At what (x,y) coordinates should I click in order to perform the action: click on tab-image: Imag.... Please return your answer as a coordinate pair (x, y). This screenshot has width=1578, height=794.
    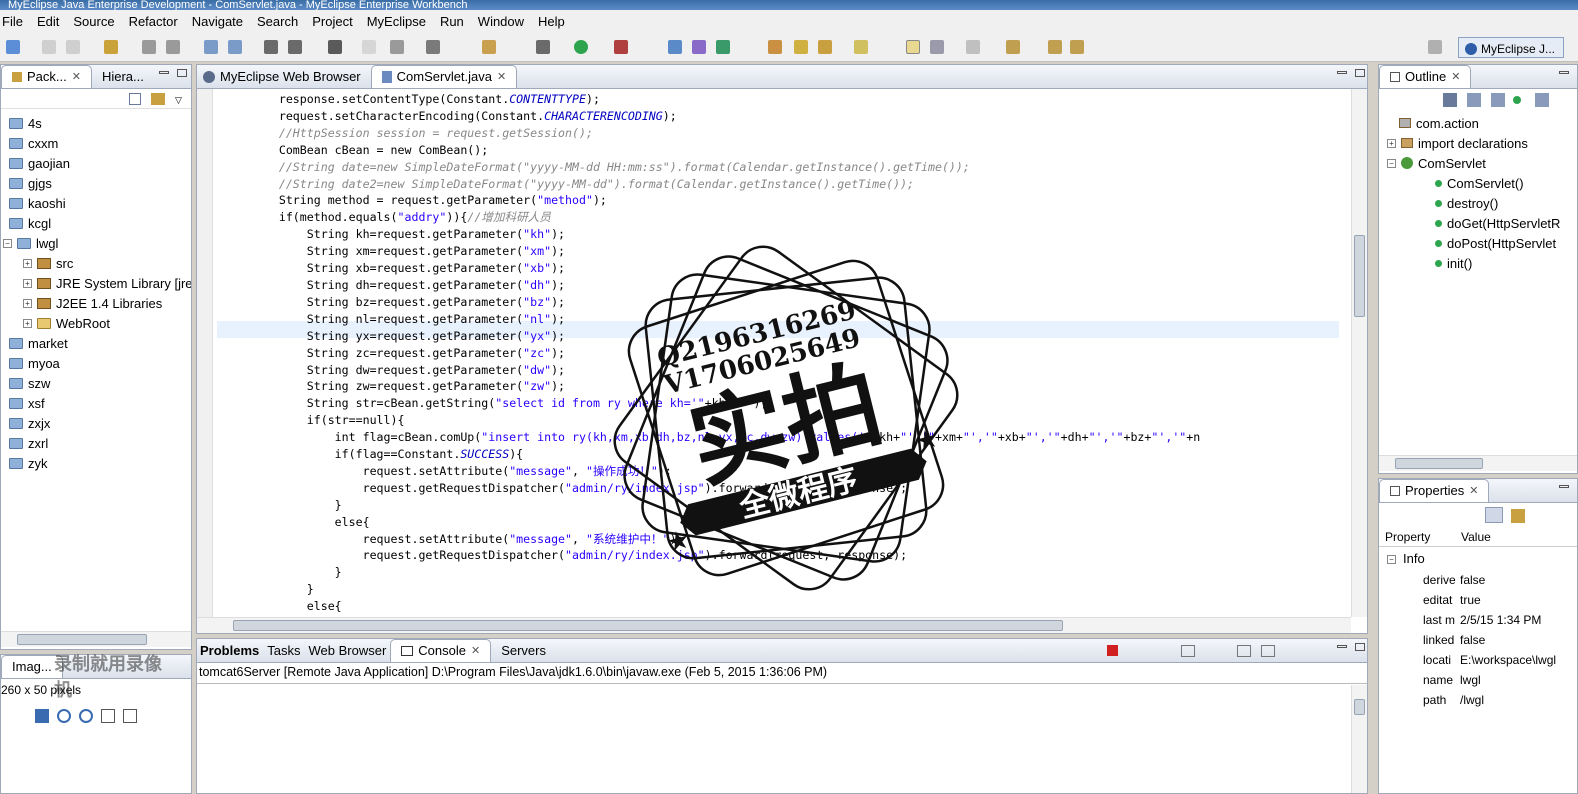
    Looking at the image, I should click on (32, 666).